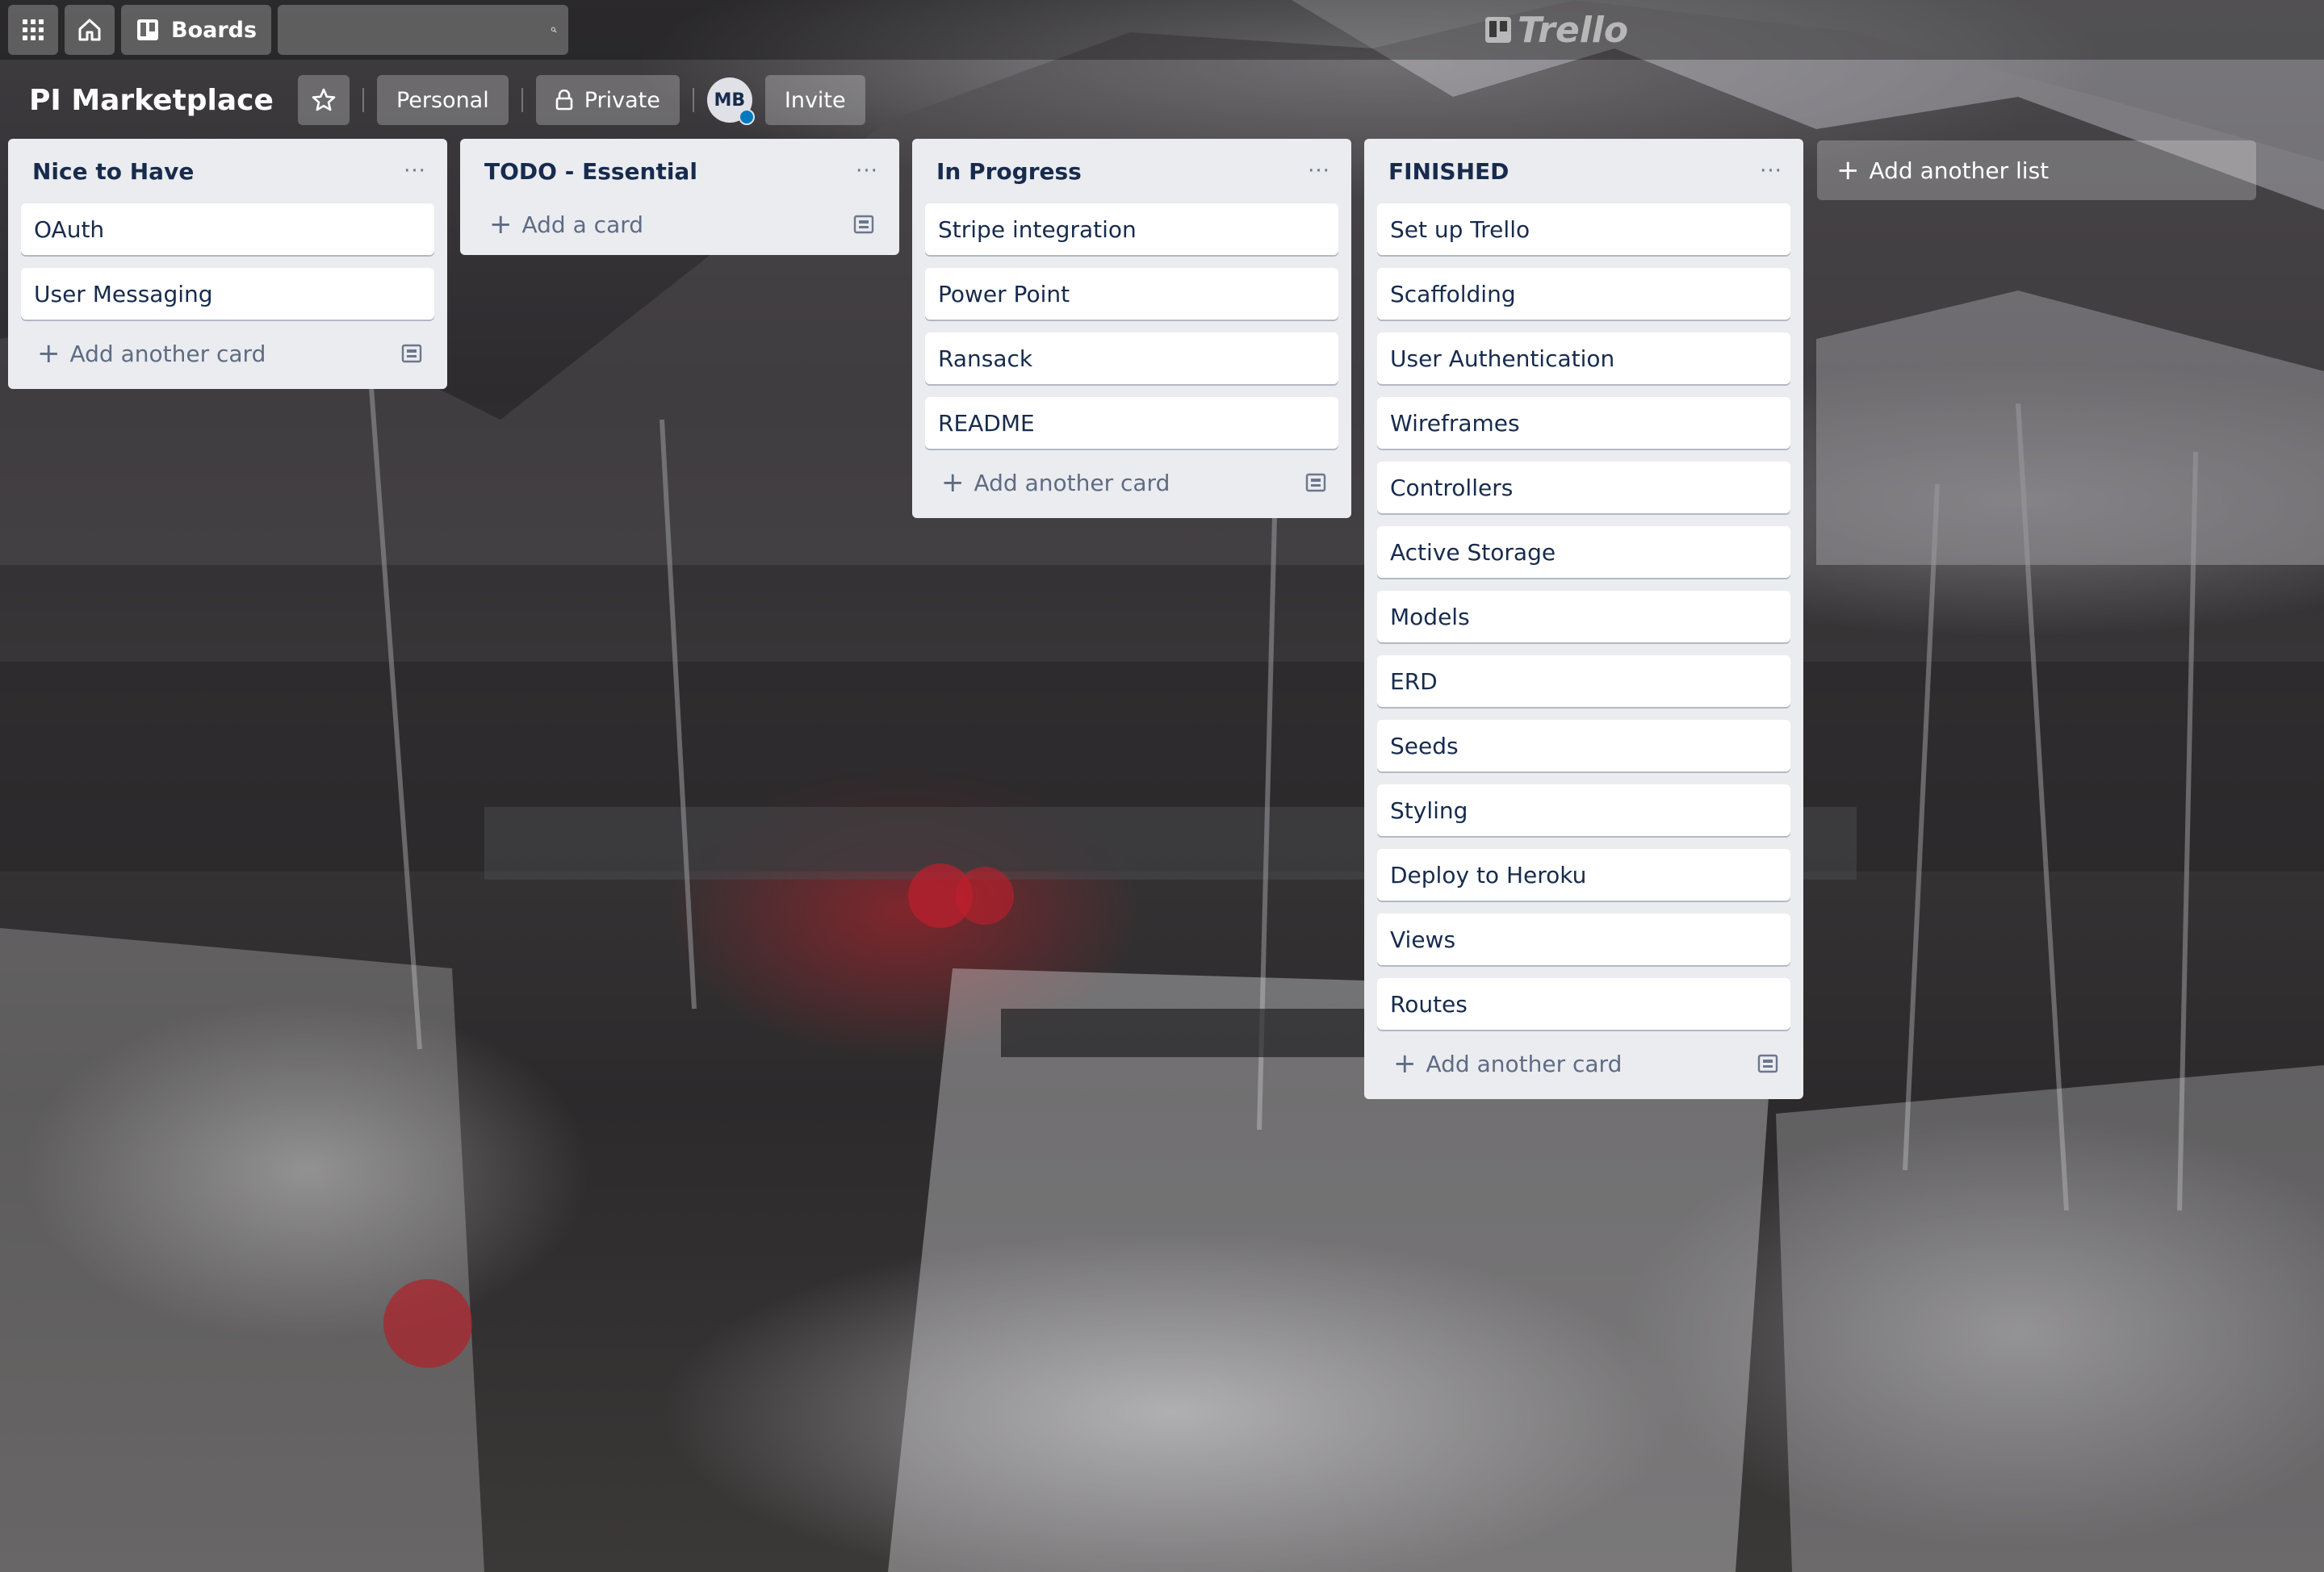 The height and width of the screenshot is (1572, 2324). I want to click on admin-badge-icon, so click(746, 117).